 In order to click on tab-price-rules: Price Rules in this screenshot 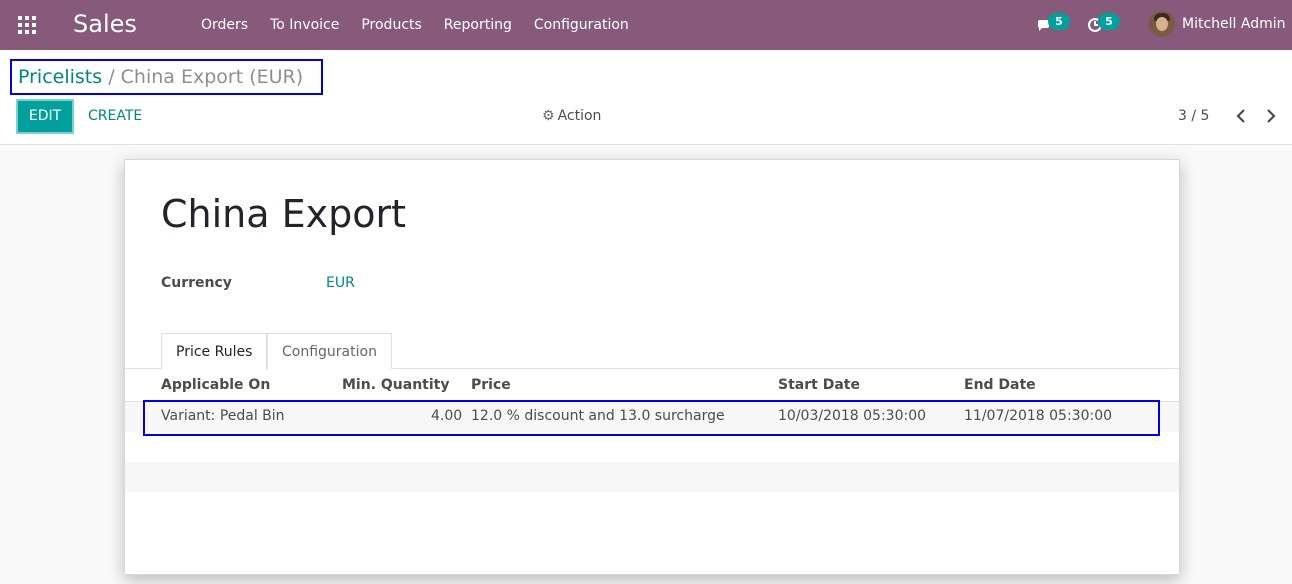, I will do `click(214, 351)`.